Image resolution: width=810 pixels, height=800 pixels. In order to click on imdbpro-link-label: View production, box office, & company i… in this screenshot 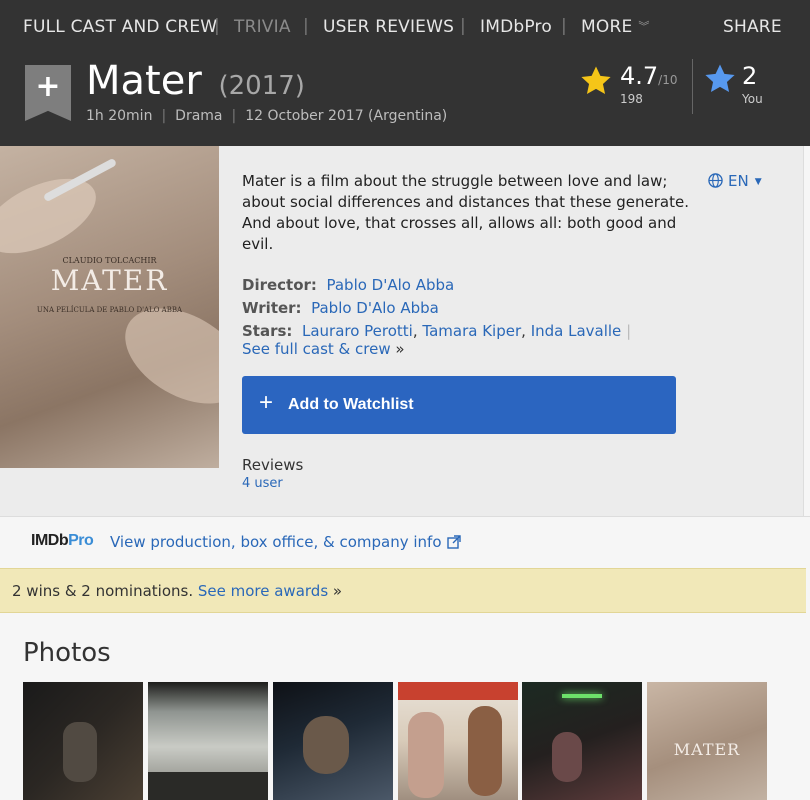, I will do `click(276, 542)`.